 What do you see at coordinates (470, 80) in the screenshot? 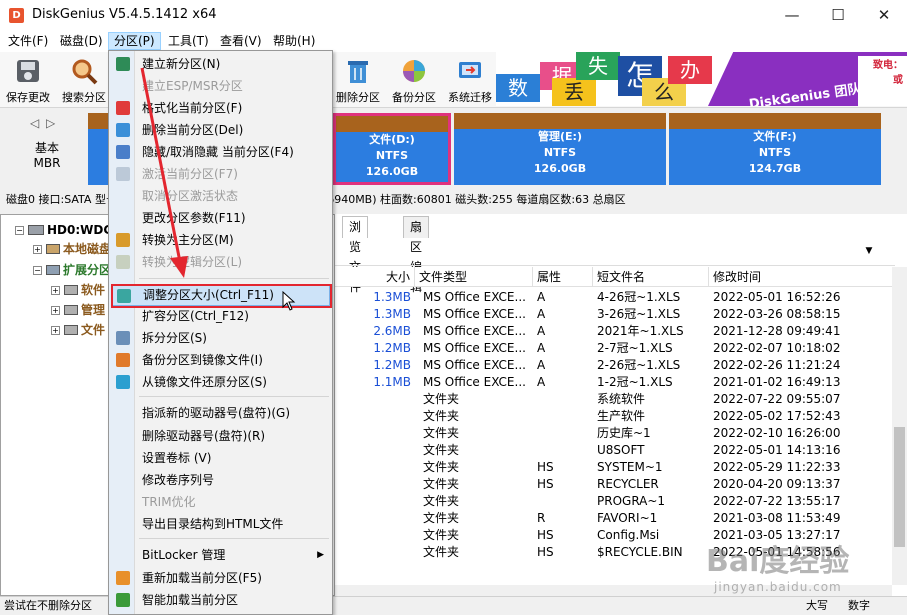
I see `system-migrate-button: 系统迁移` at bounding box center [470, 80].